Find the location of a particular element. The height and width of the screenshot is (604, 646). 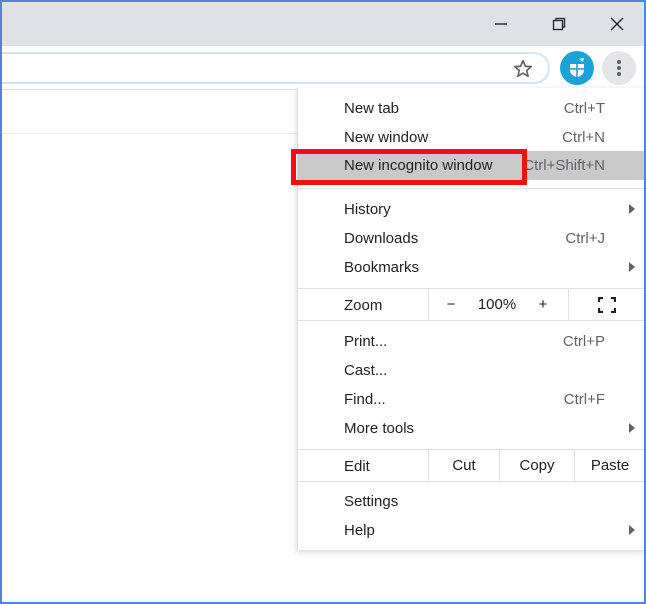

paste-button: Paste is located at coordinates (609, 465).